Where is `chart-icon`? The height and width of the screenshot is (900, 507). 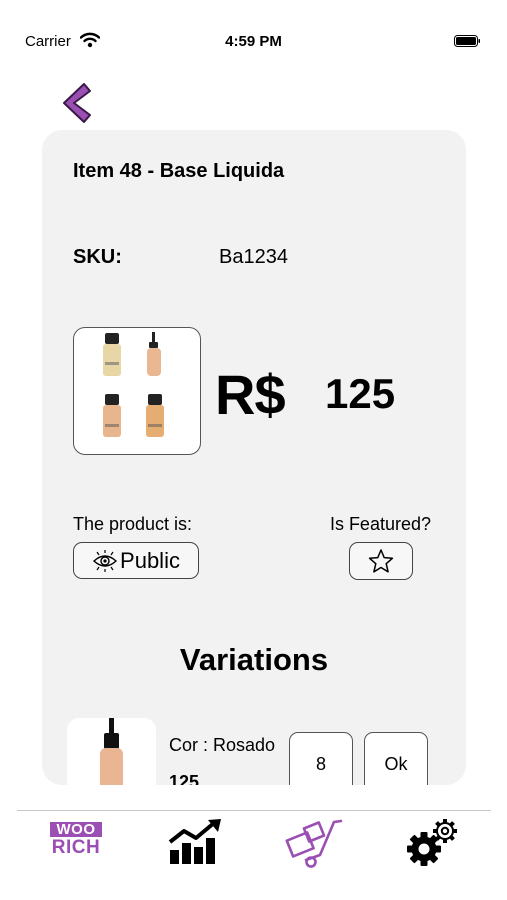
chart-icon is located at coordinates (194, 841).